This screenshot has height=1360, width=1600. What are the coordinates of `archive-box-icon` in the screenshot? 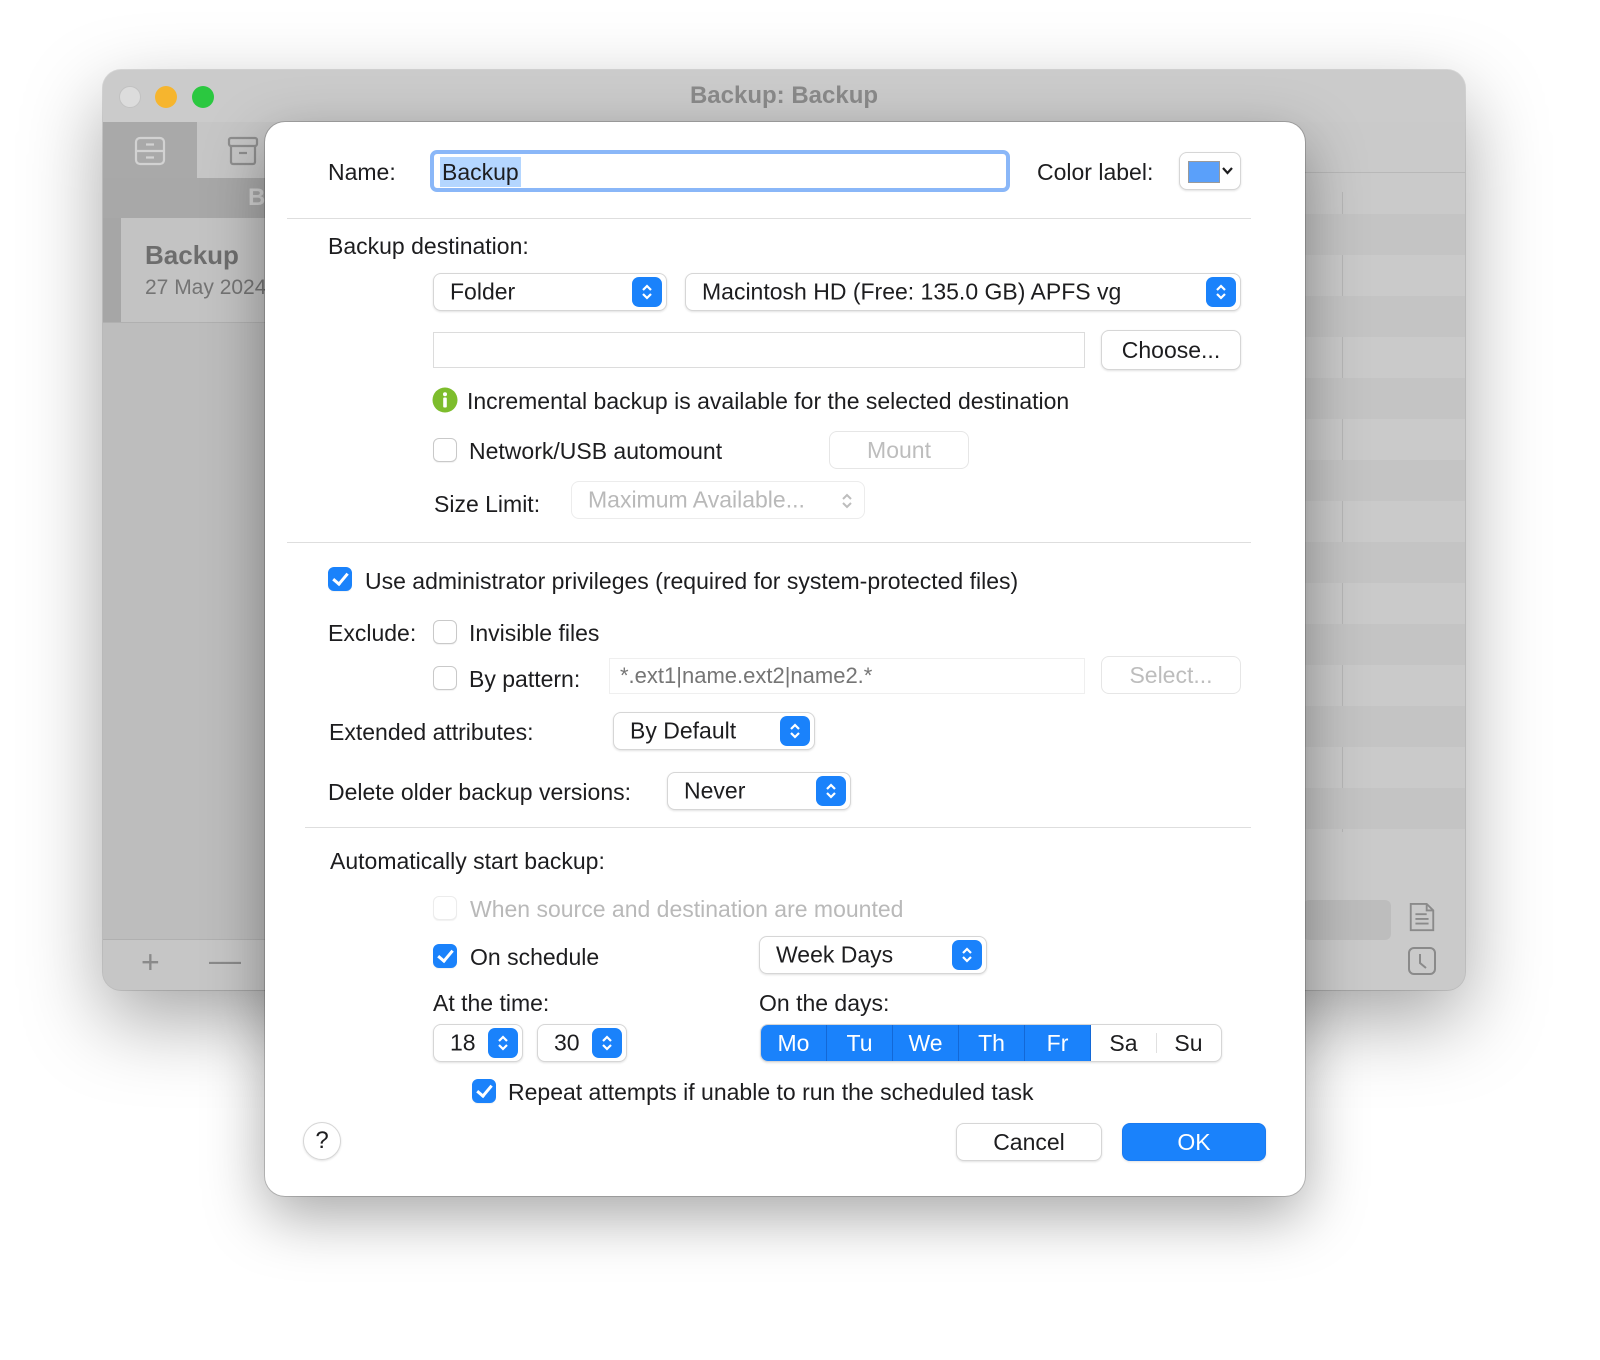 It's located at (243, 151).